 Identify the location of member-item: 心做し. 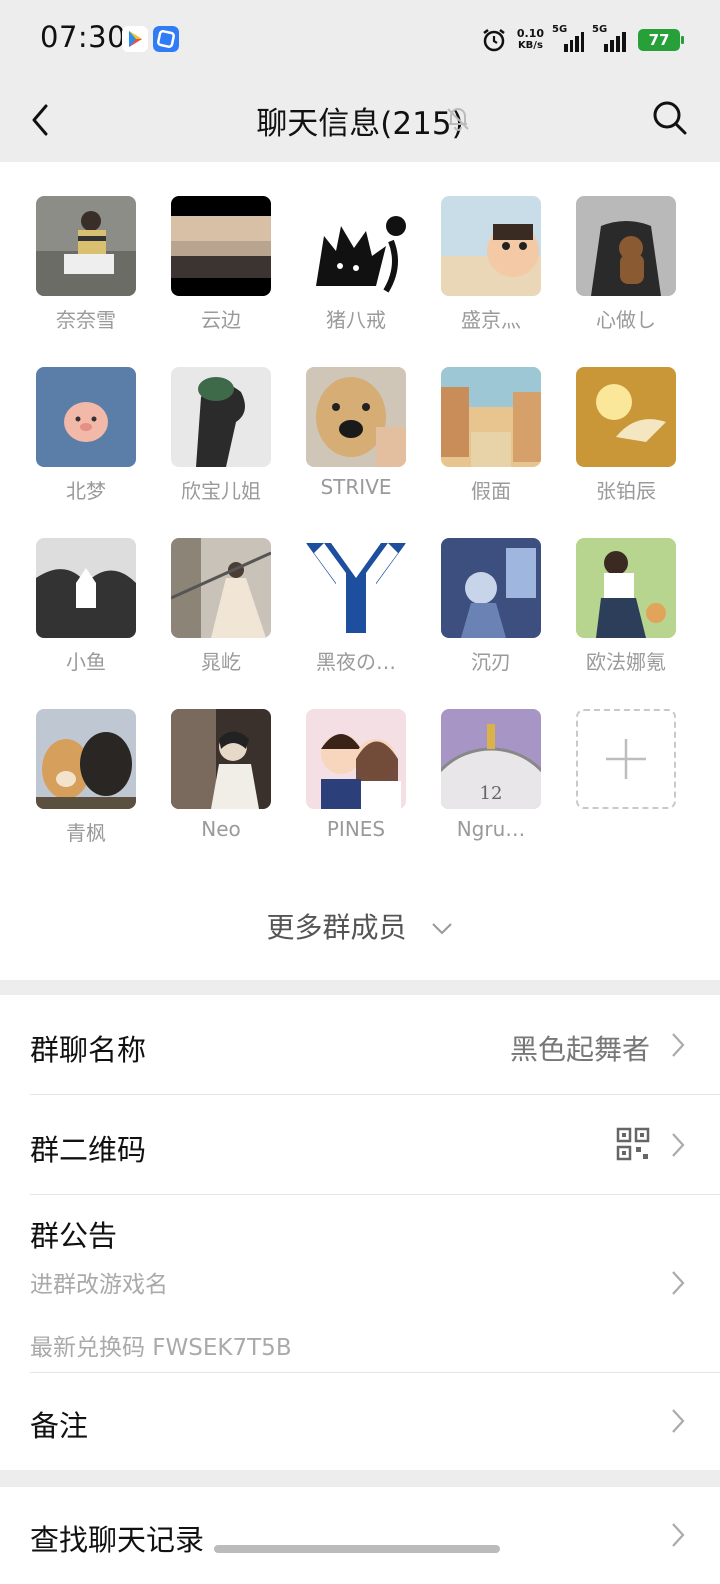
(626, 264).